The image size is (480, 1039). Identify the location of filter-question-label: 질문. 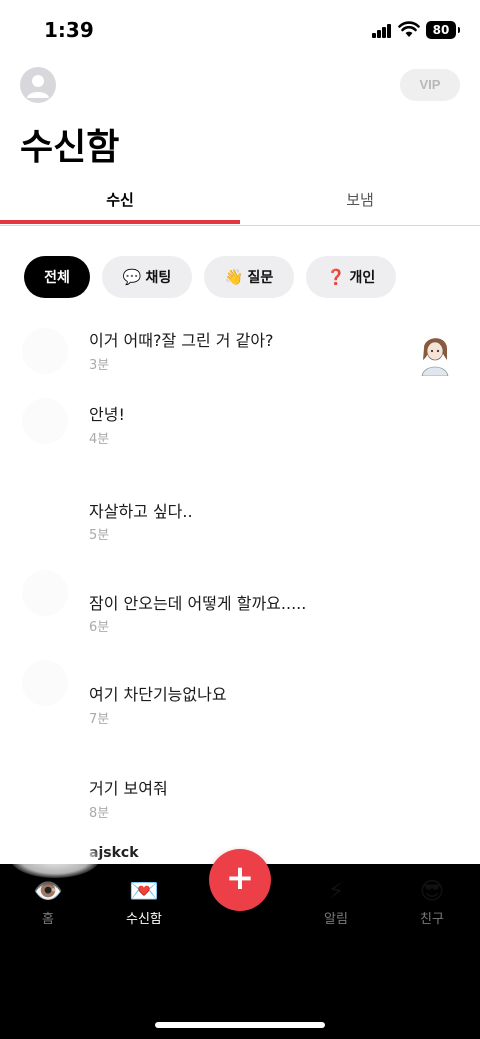
(260, 278).